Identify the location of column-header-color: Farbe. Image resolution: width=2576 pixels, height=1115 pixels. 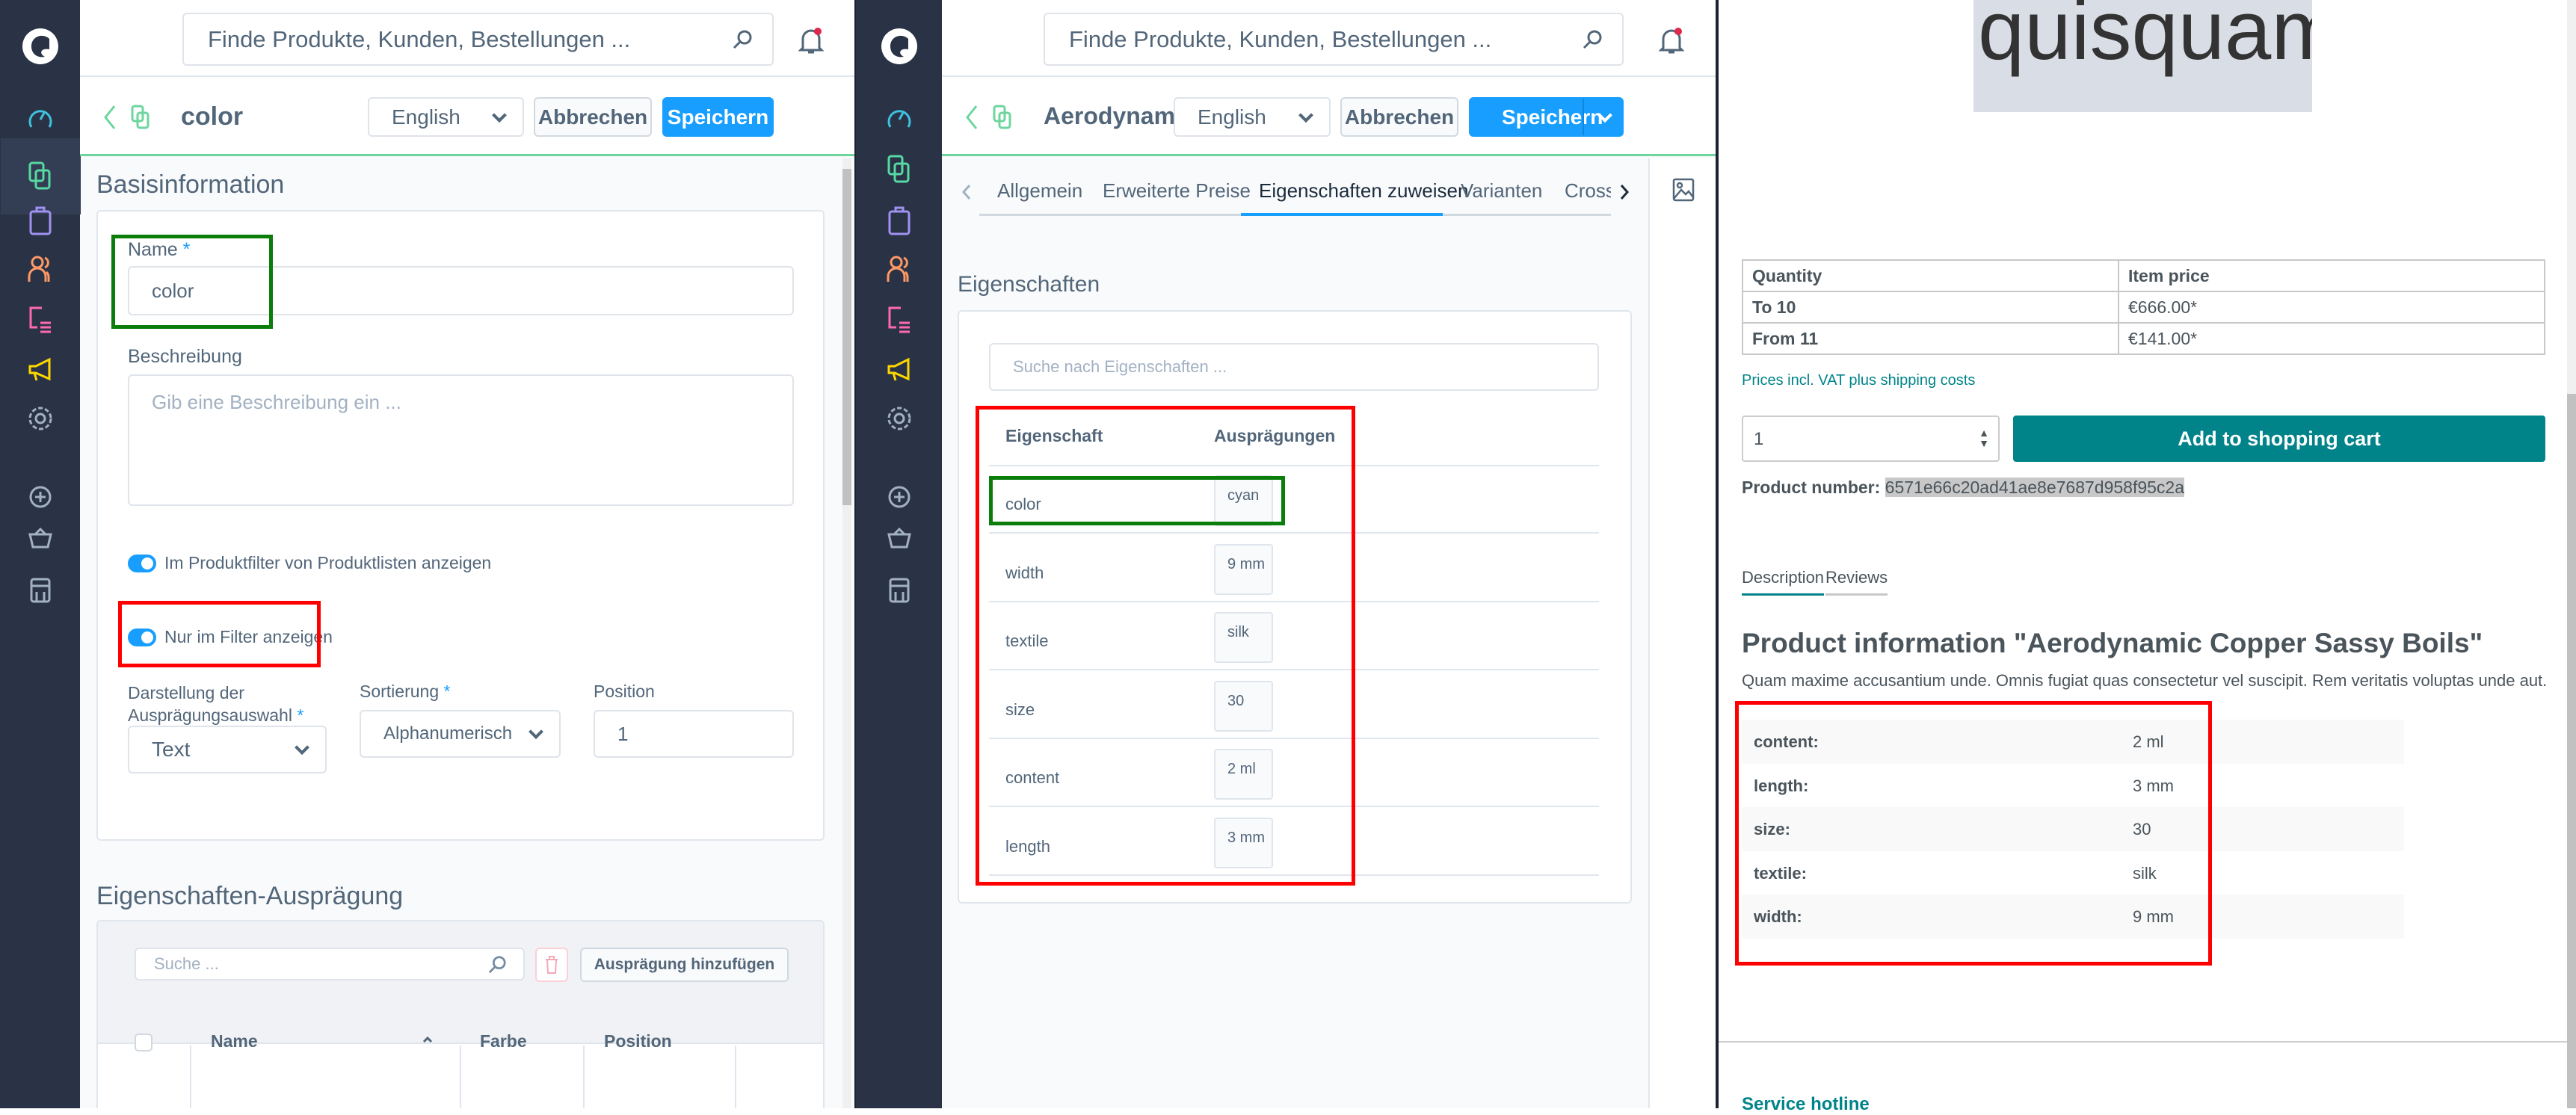
(503, 1041).